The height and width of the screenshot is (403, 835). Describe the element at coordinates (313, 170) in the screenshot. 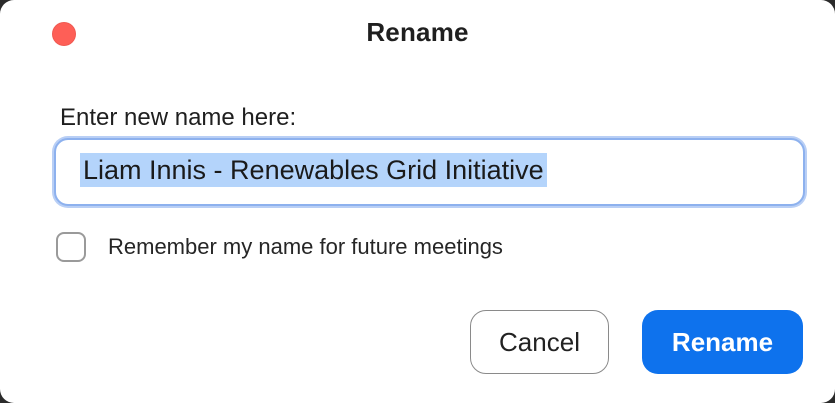

I see `name-input-selected-text: Liam Innis - Renewables Grid Initiative` at that location.